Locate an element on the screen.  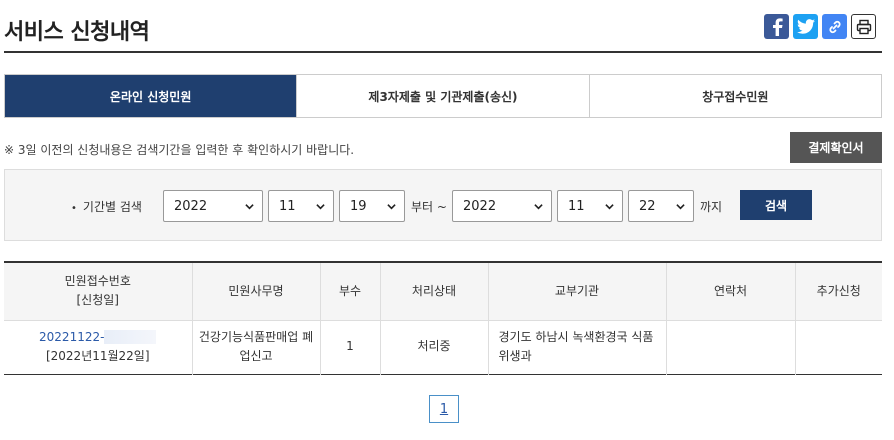
tab-counter-applications: 창구접수민원 is located at coordinates (734, 96).